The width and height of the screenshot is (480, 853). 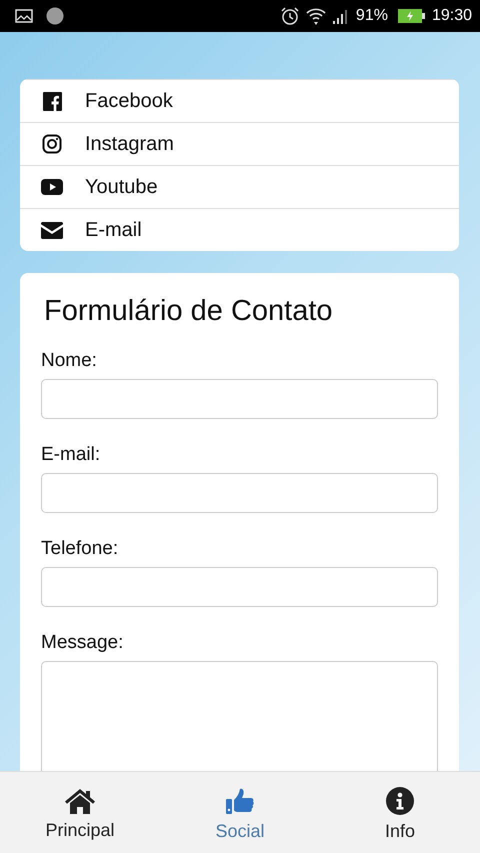 I want to click on field-label: Message:, so click(x=82, y=643).